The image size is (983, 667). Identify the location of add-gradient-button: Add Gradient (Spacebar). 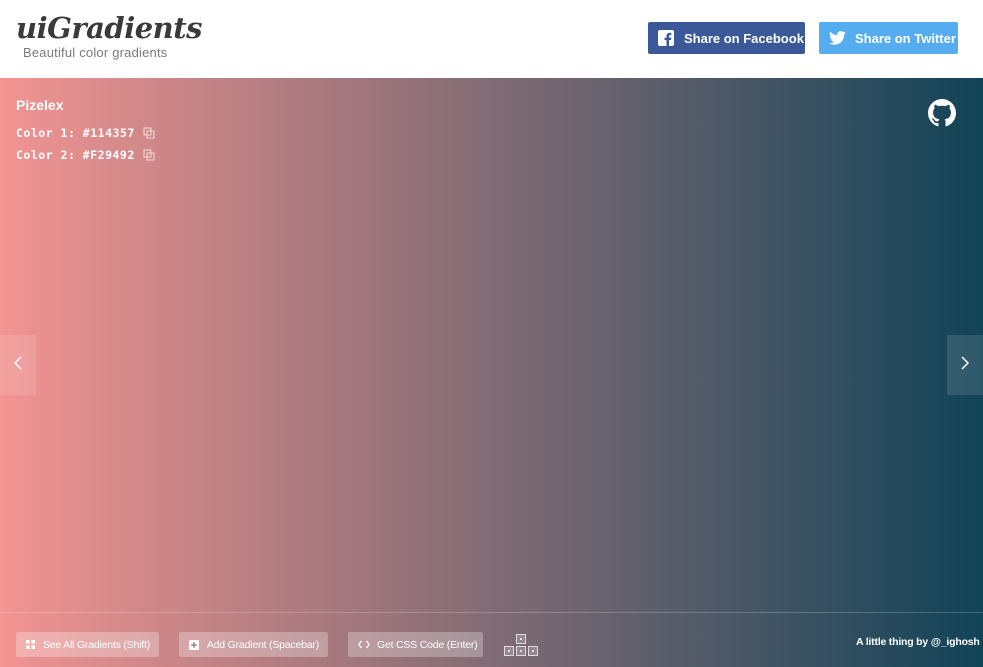
(253, 644).